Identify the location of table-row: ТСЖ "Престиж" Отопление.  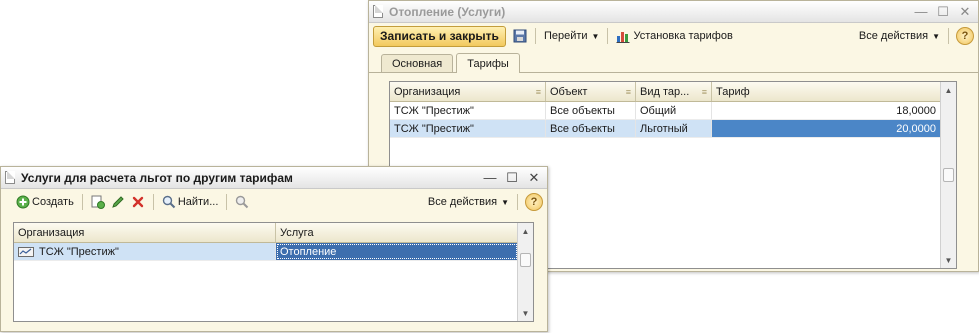
(266, 252).